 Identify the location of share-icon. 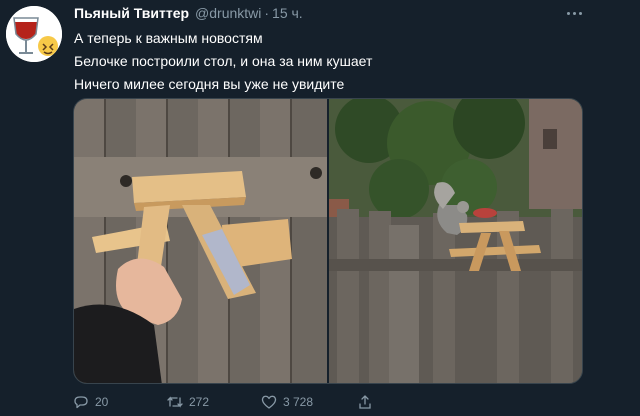
(365, 402).